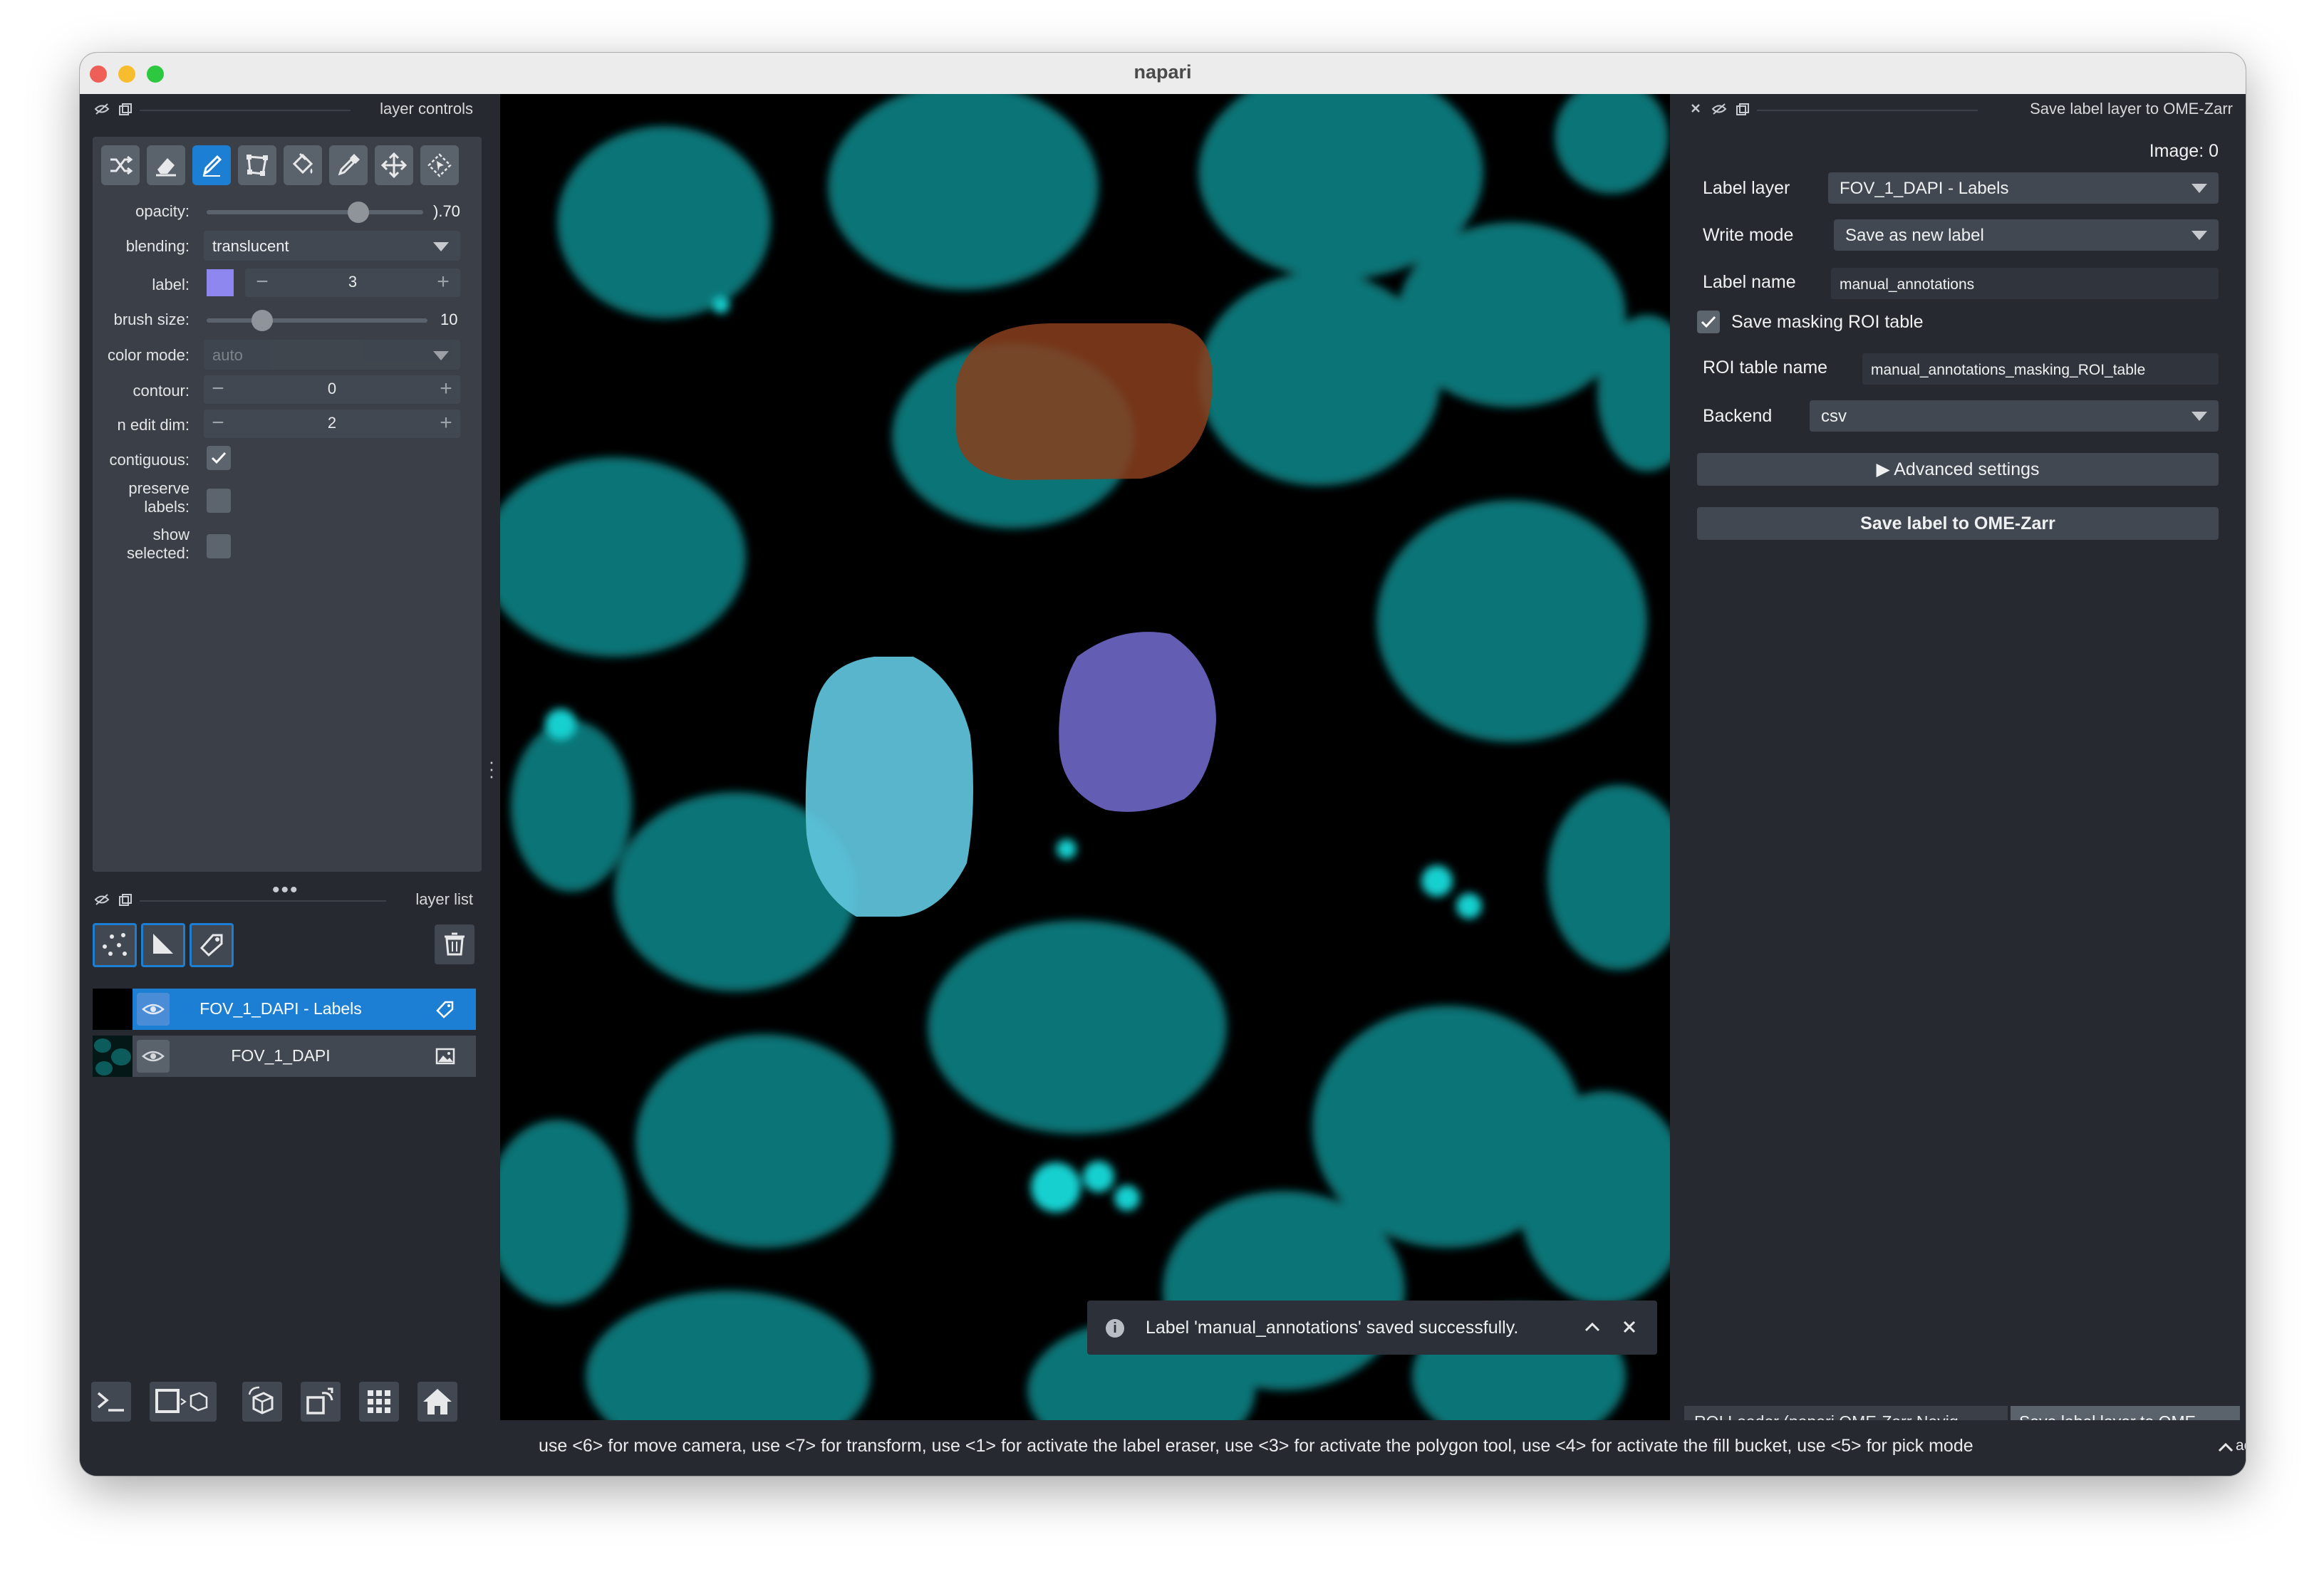 This screenshot has width=2324, height=1584. I want to click on save-masking-label: Save masking ROI table, so click(1827, 322).